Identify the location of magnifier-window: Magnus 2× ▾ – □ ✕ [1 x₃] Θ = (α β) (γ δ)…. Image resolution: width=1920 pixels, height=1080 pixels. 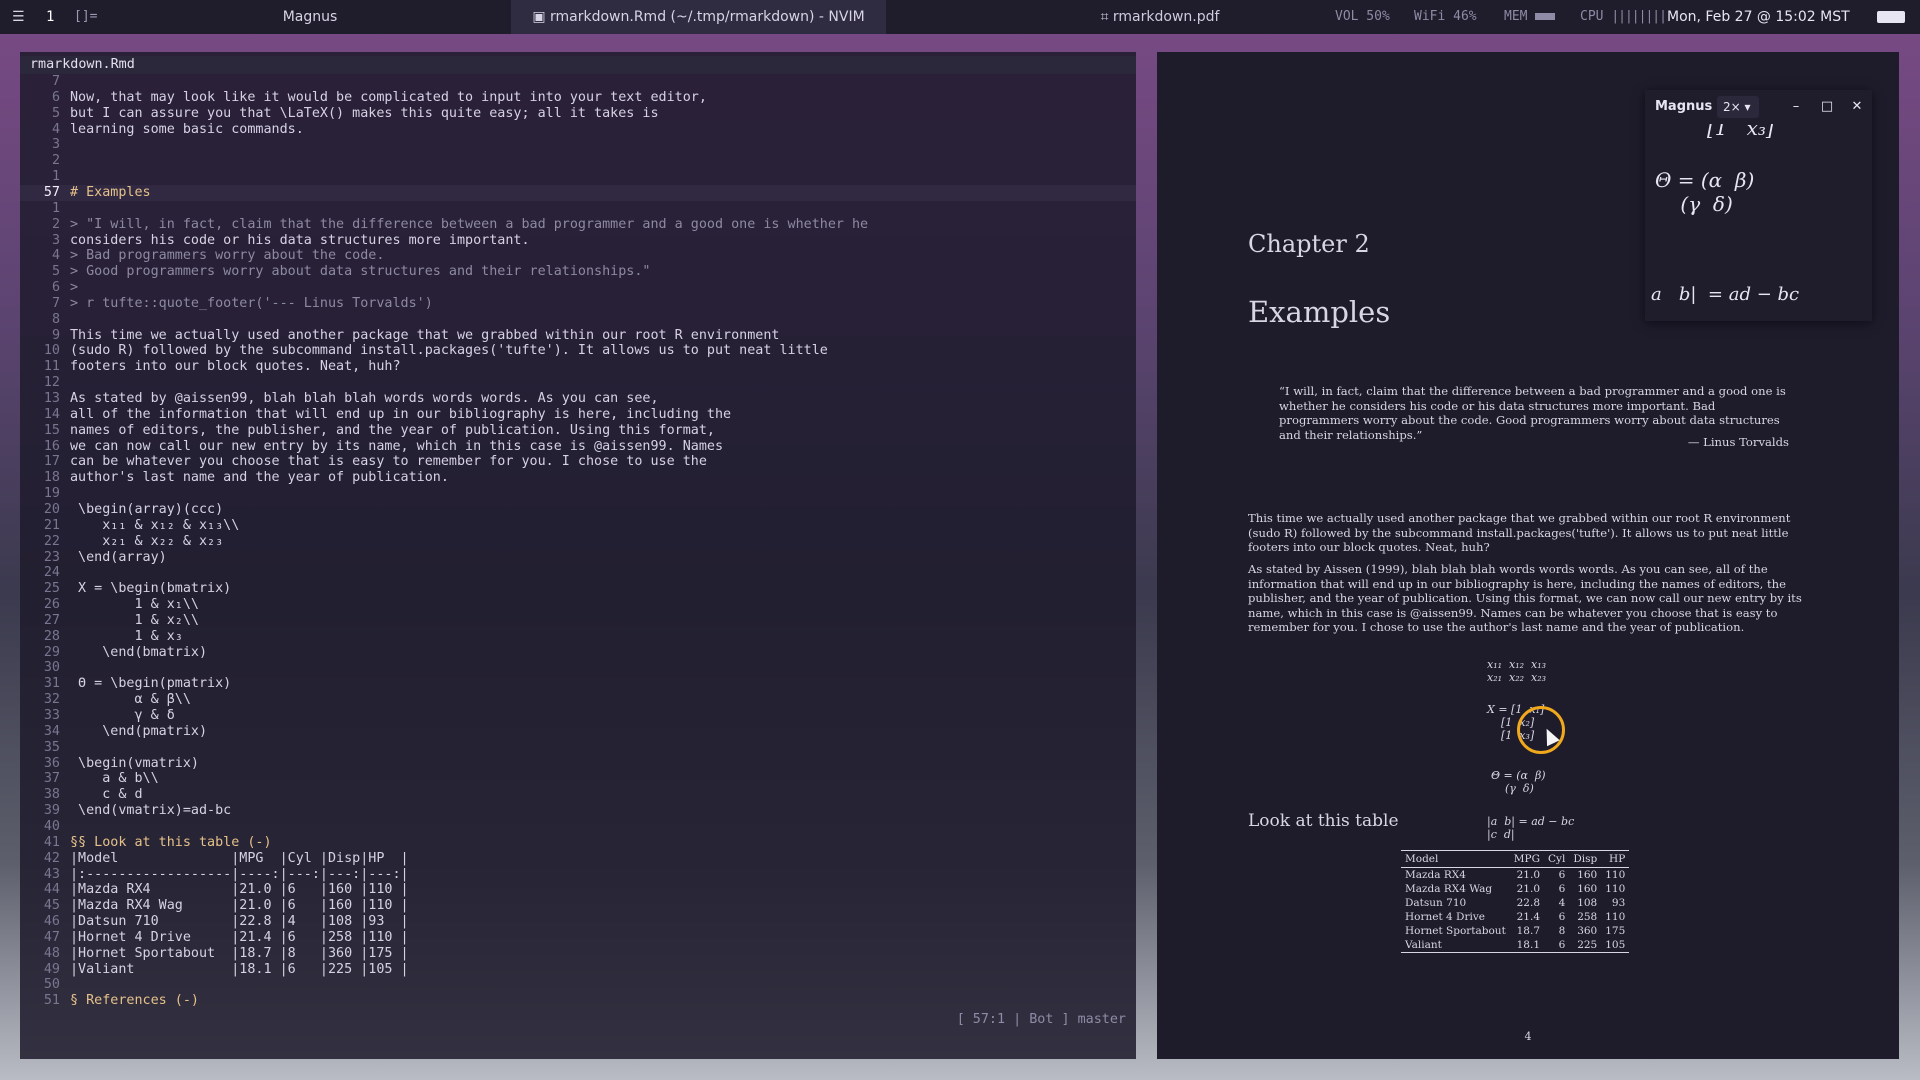
(1758, 205).